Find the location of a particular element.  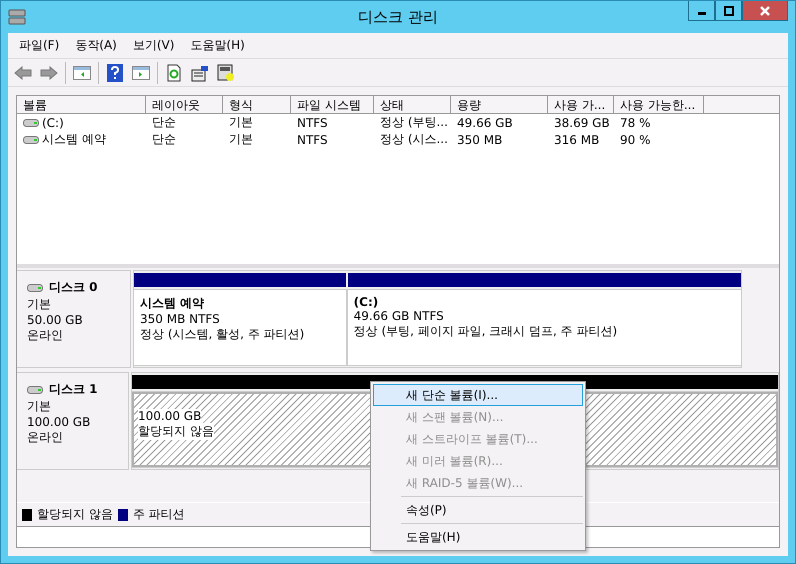

table-cell-text: 78 % is located at coordinates (635, 123).